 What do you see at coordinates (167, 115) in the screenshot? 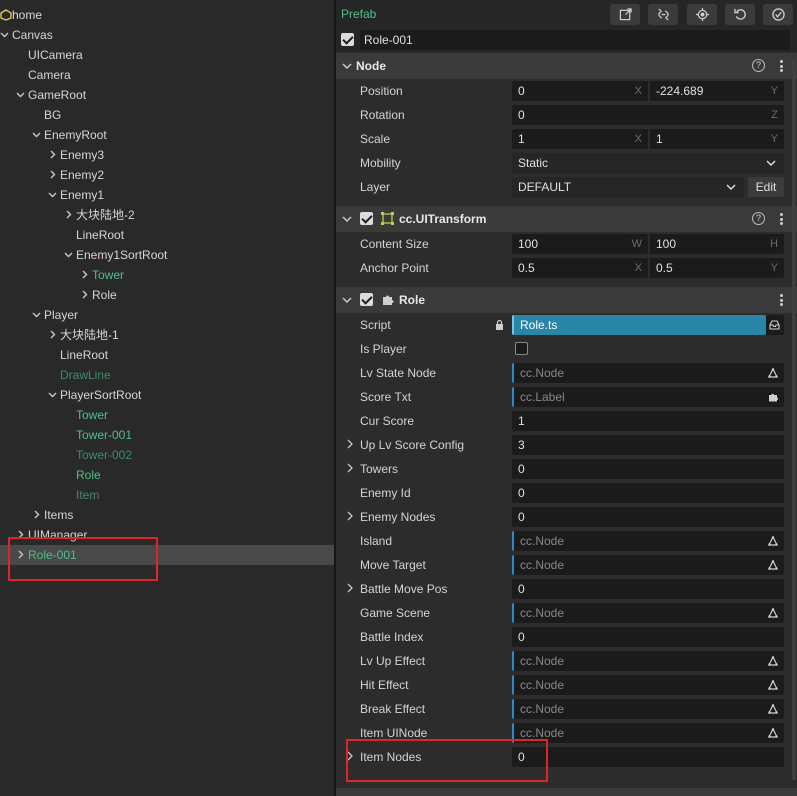
I see `tree-row: BG` at bounding box center [167, 115].